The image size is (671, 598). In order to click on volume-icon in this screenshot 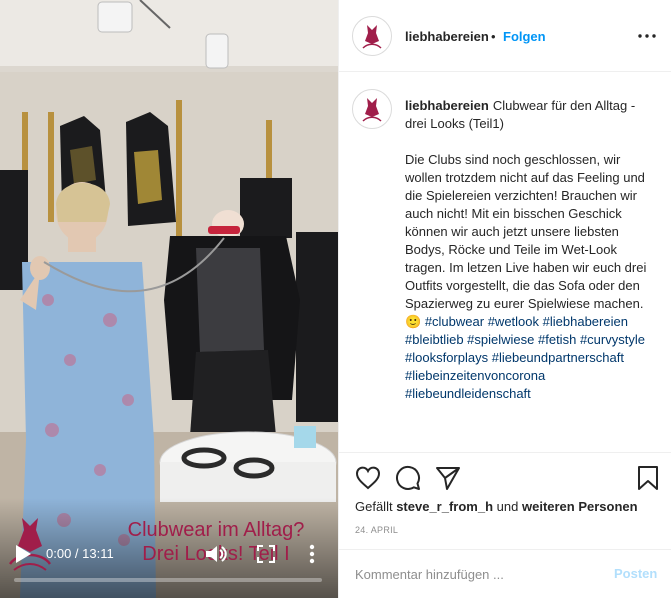, I will do `click(216, 554)`.